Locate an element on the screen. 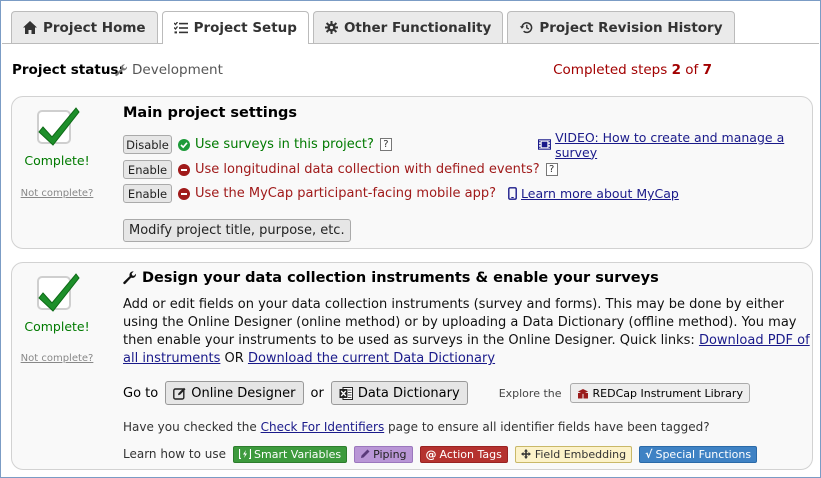  ids-prefix: Have you checked the is located at coordinates (190, 427).